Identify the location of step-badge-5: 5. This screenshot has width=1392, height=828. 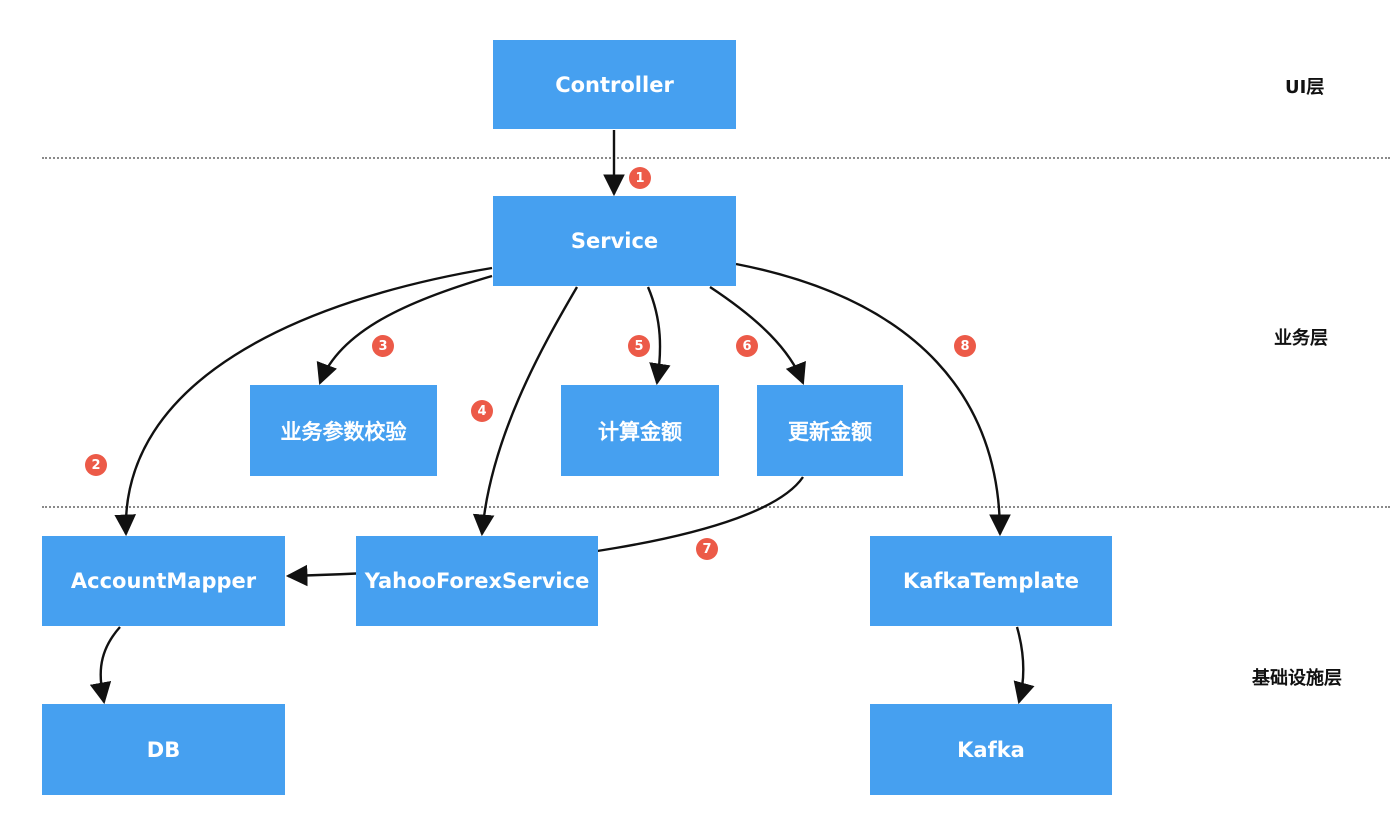
(639, 346).